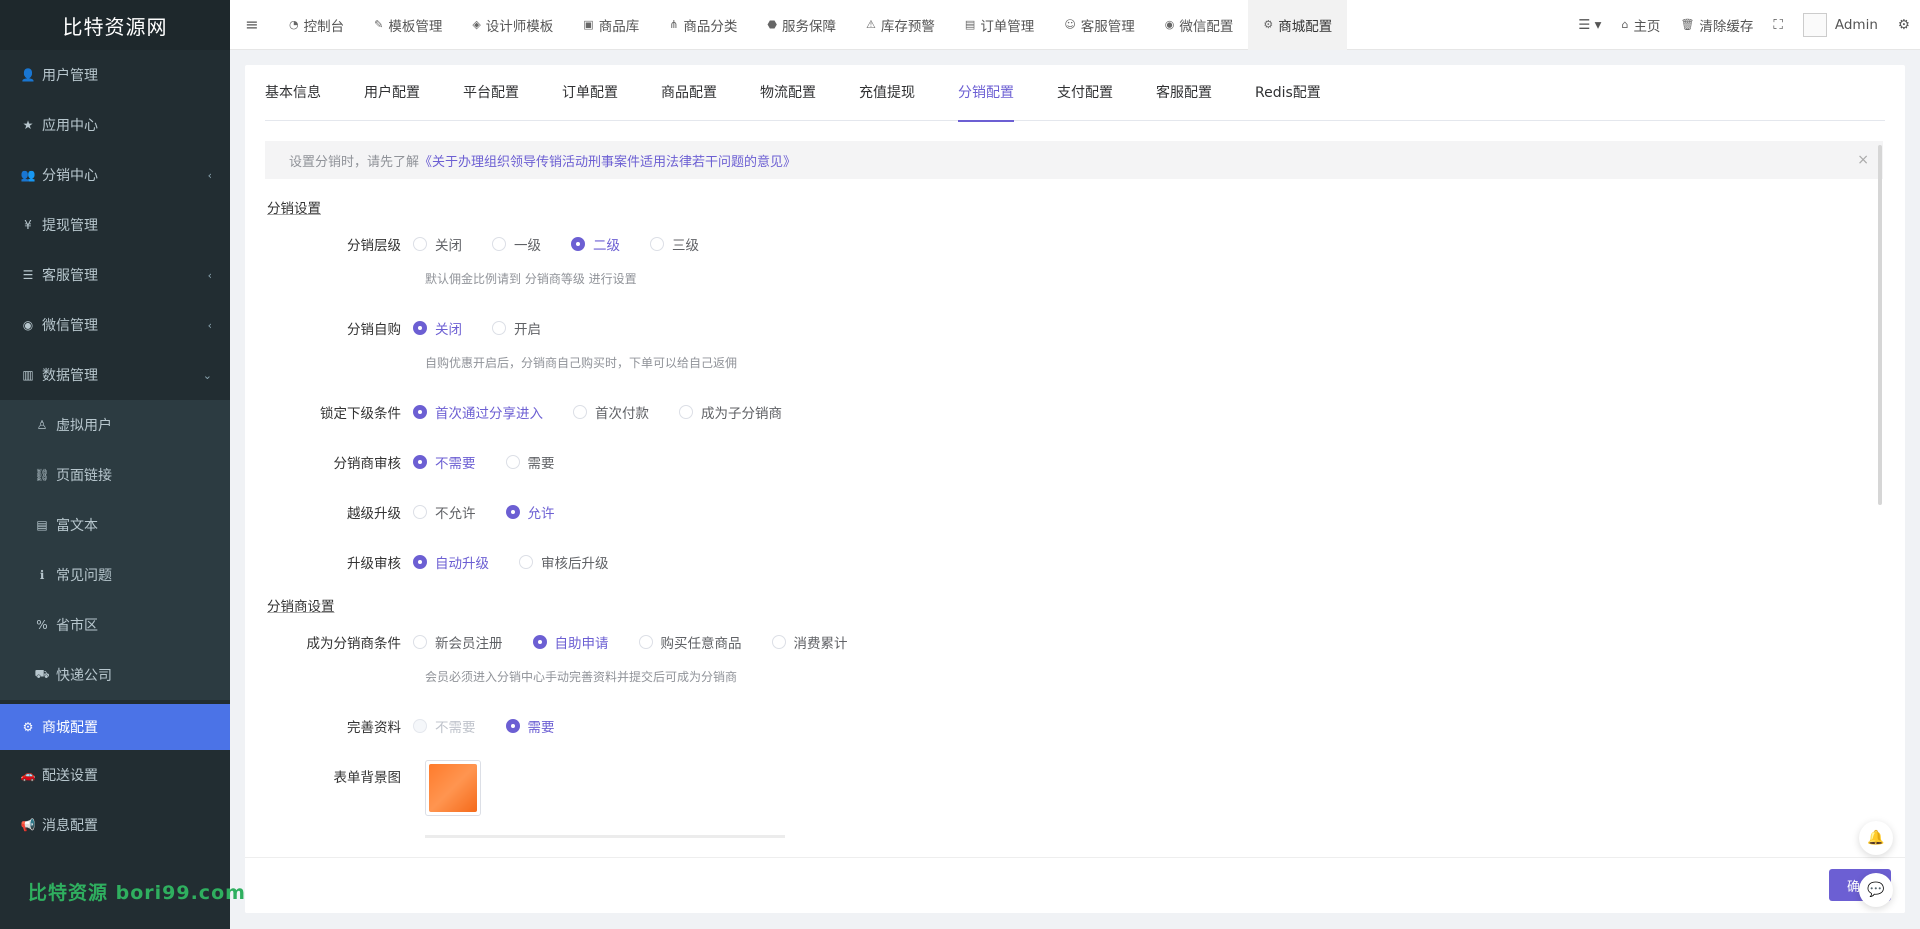 The width and height of the screenshot is (1920, 929). What do you see at coordinates (115, 75) in the screenshot?
I see `sidebar-item-users: 👤 用户管理` at bounding box center [115, 75].